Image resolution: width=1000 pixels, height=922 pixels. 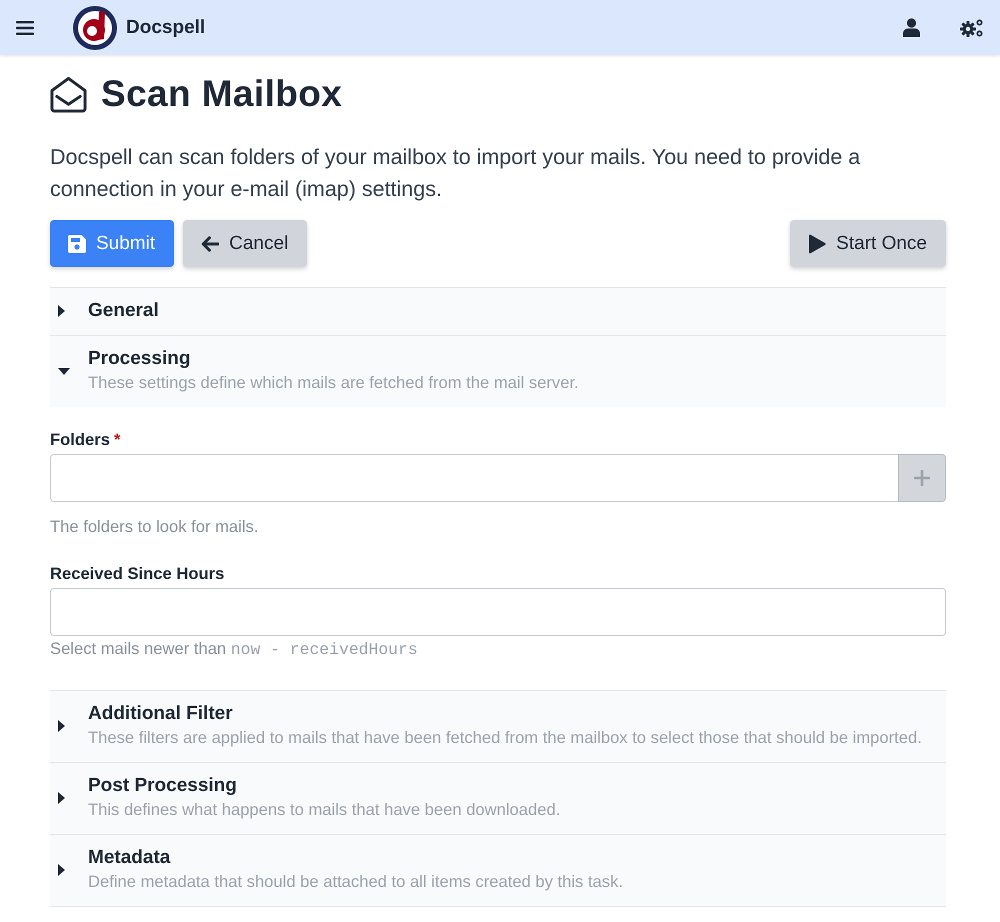 What do you see at coordinates (80, 440) in the screenshot?
I see `field-label: Folders` at bounding box center [80, 440].